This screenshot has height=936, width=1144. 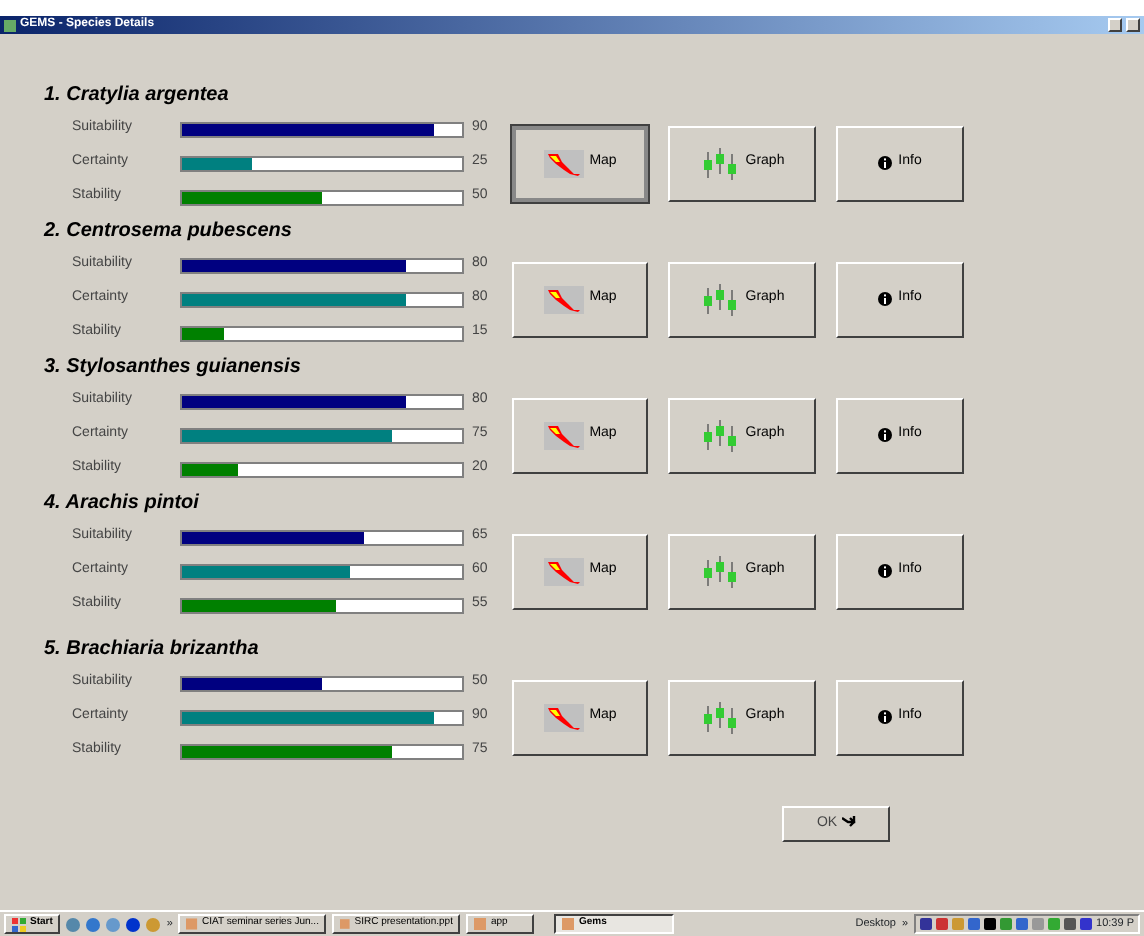 I want to click on enter-icon, so click(x=848, y=821).